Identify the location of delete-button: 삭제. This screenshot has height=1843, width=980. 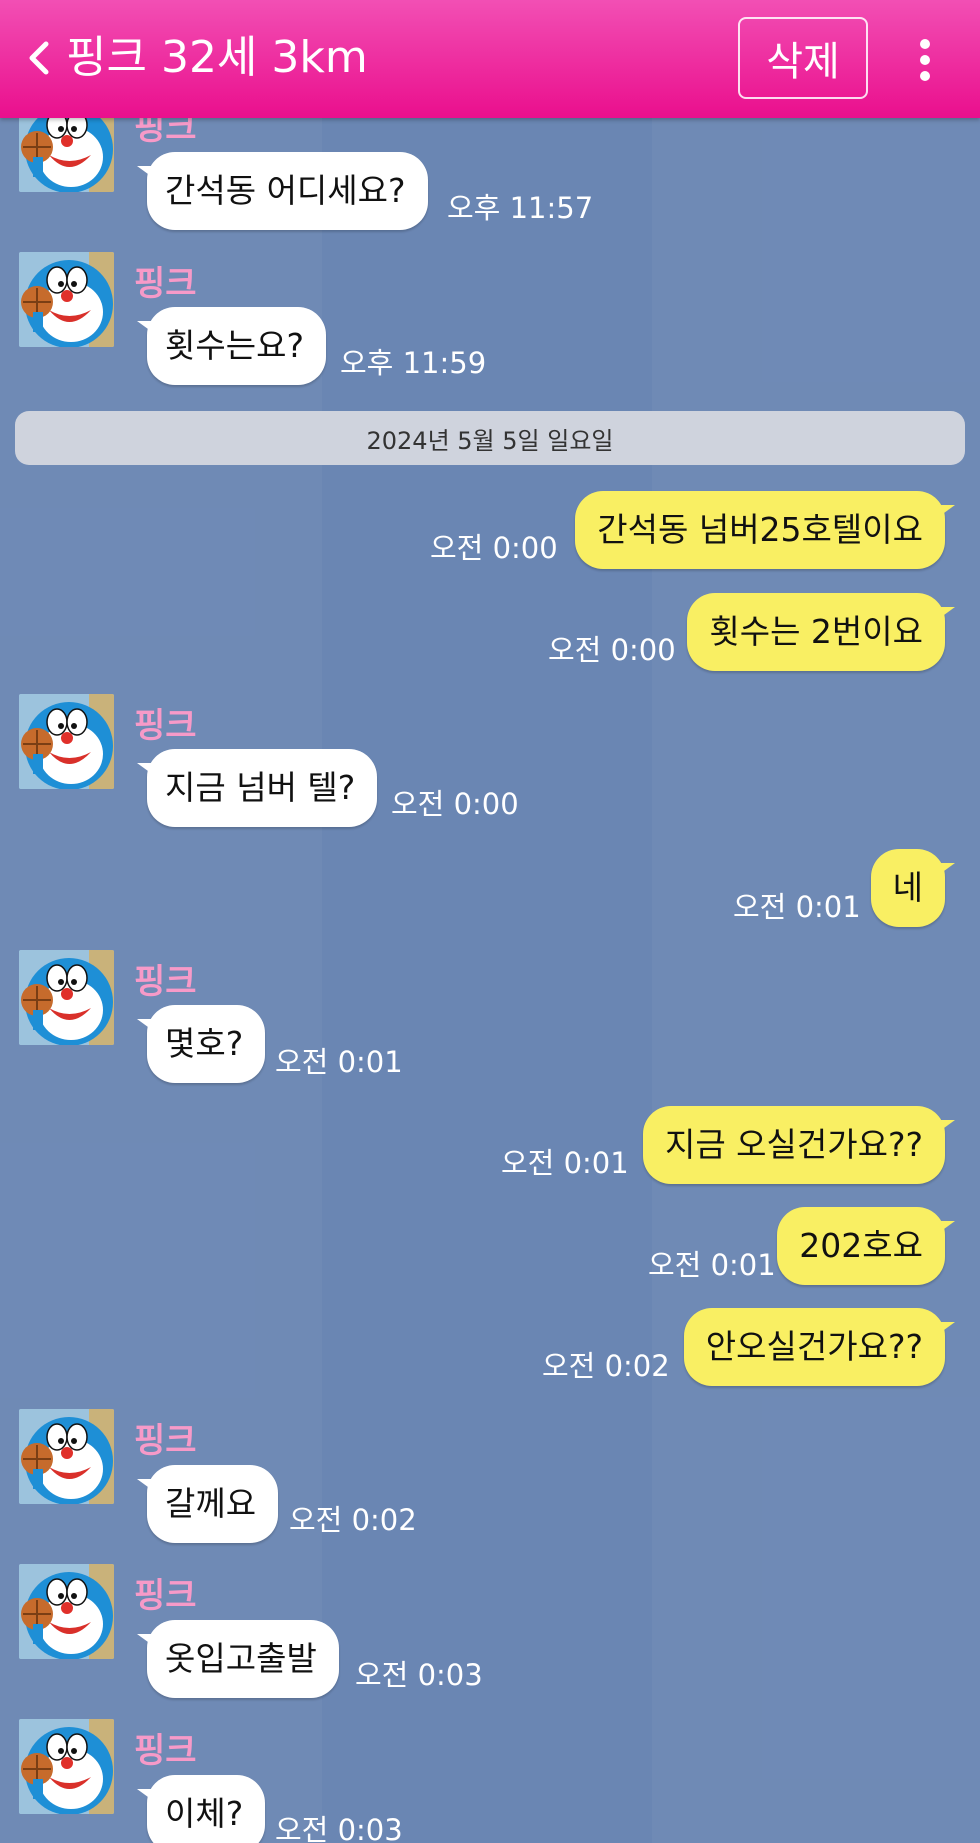
(803, 58).